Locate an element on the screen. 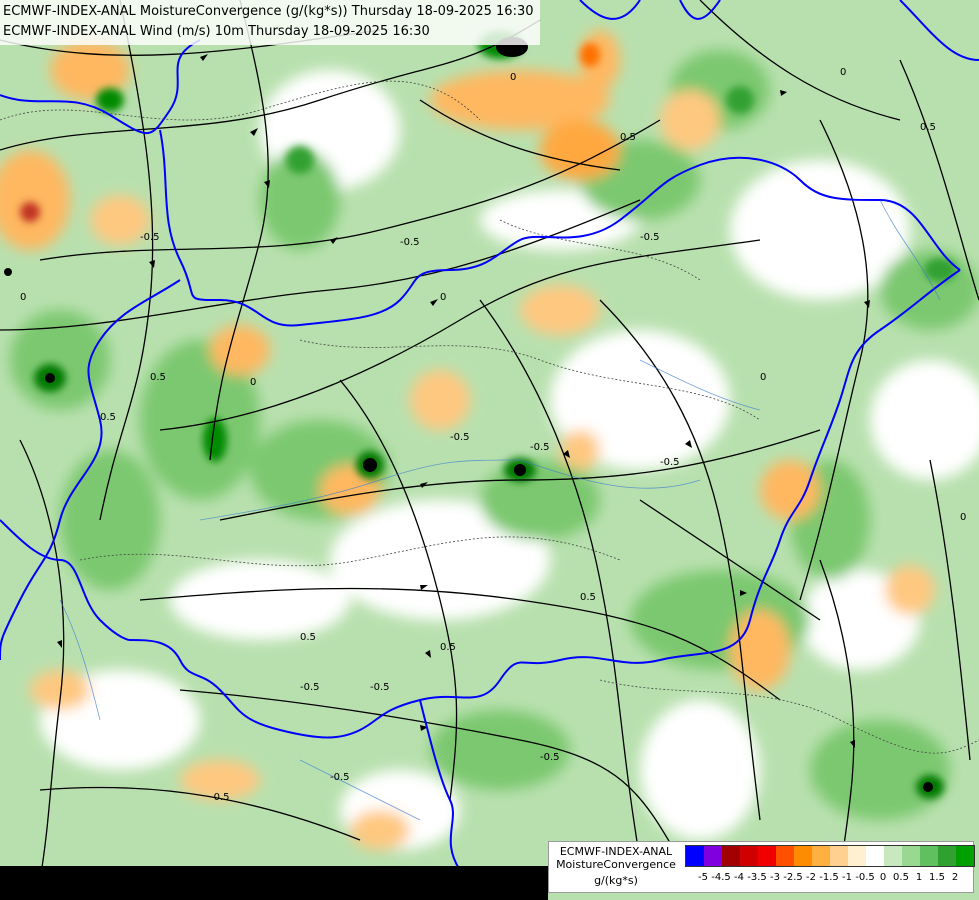 The width and height of the screenshot is (979, 900). legend-tick-label: -4.5 is located at coordinates (721, 877).